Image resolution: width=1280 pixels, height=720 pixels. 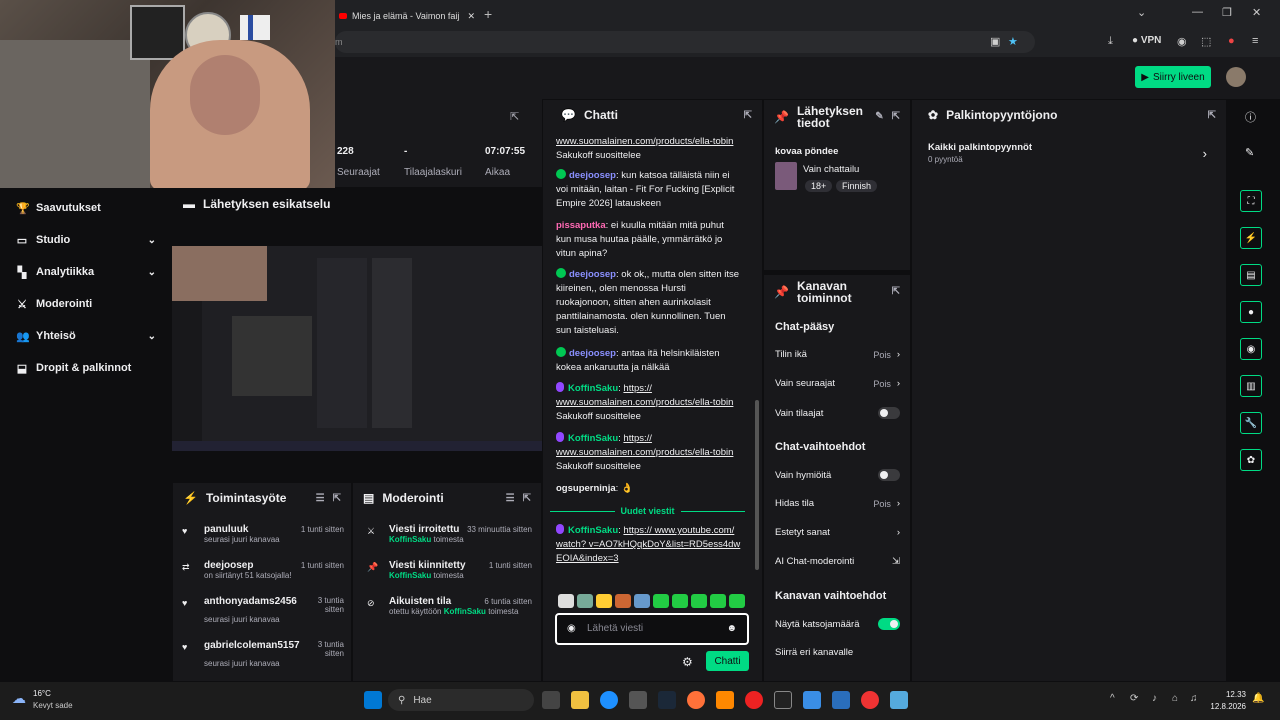 I want to click on setting-row: Hidas tila Pois ›, so click(x=837, y=503).